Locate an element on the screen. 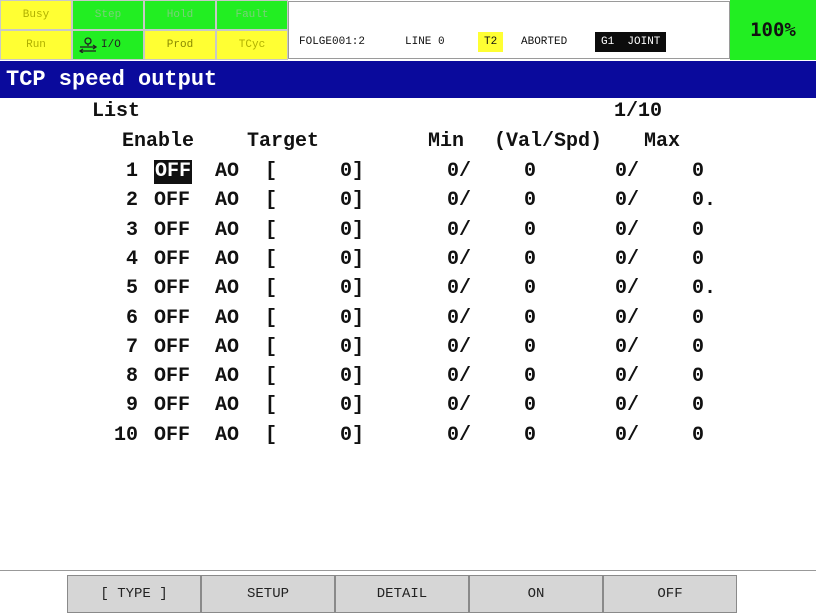 This screenshot has width=816, height=613. group-label: G1 is located at coordinates (608, 42).